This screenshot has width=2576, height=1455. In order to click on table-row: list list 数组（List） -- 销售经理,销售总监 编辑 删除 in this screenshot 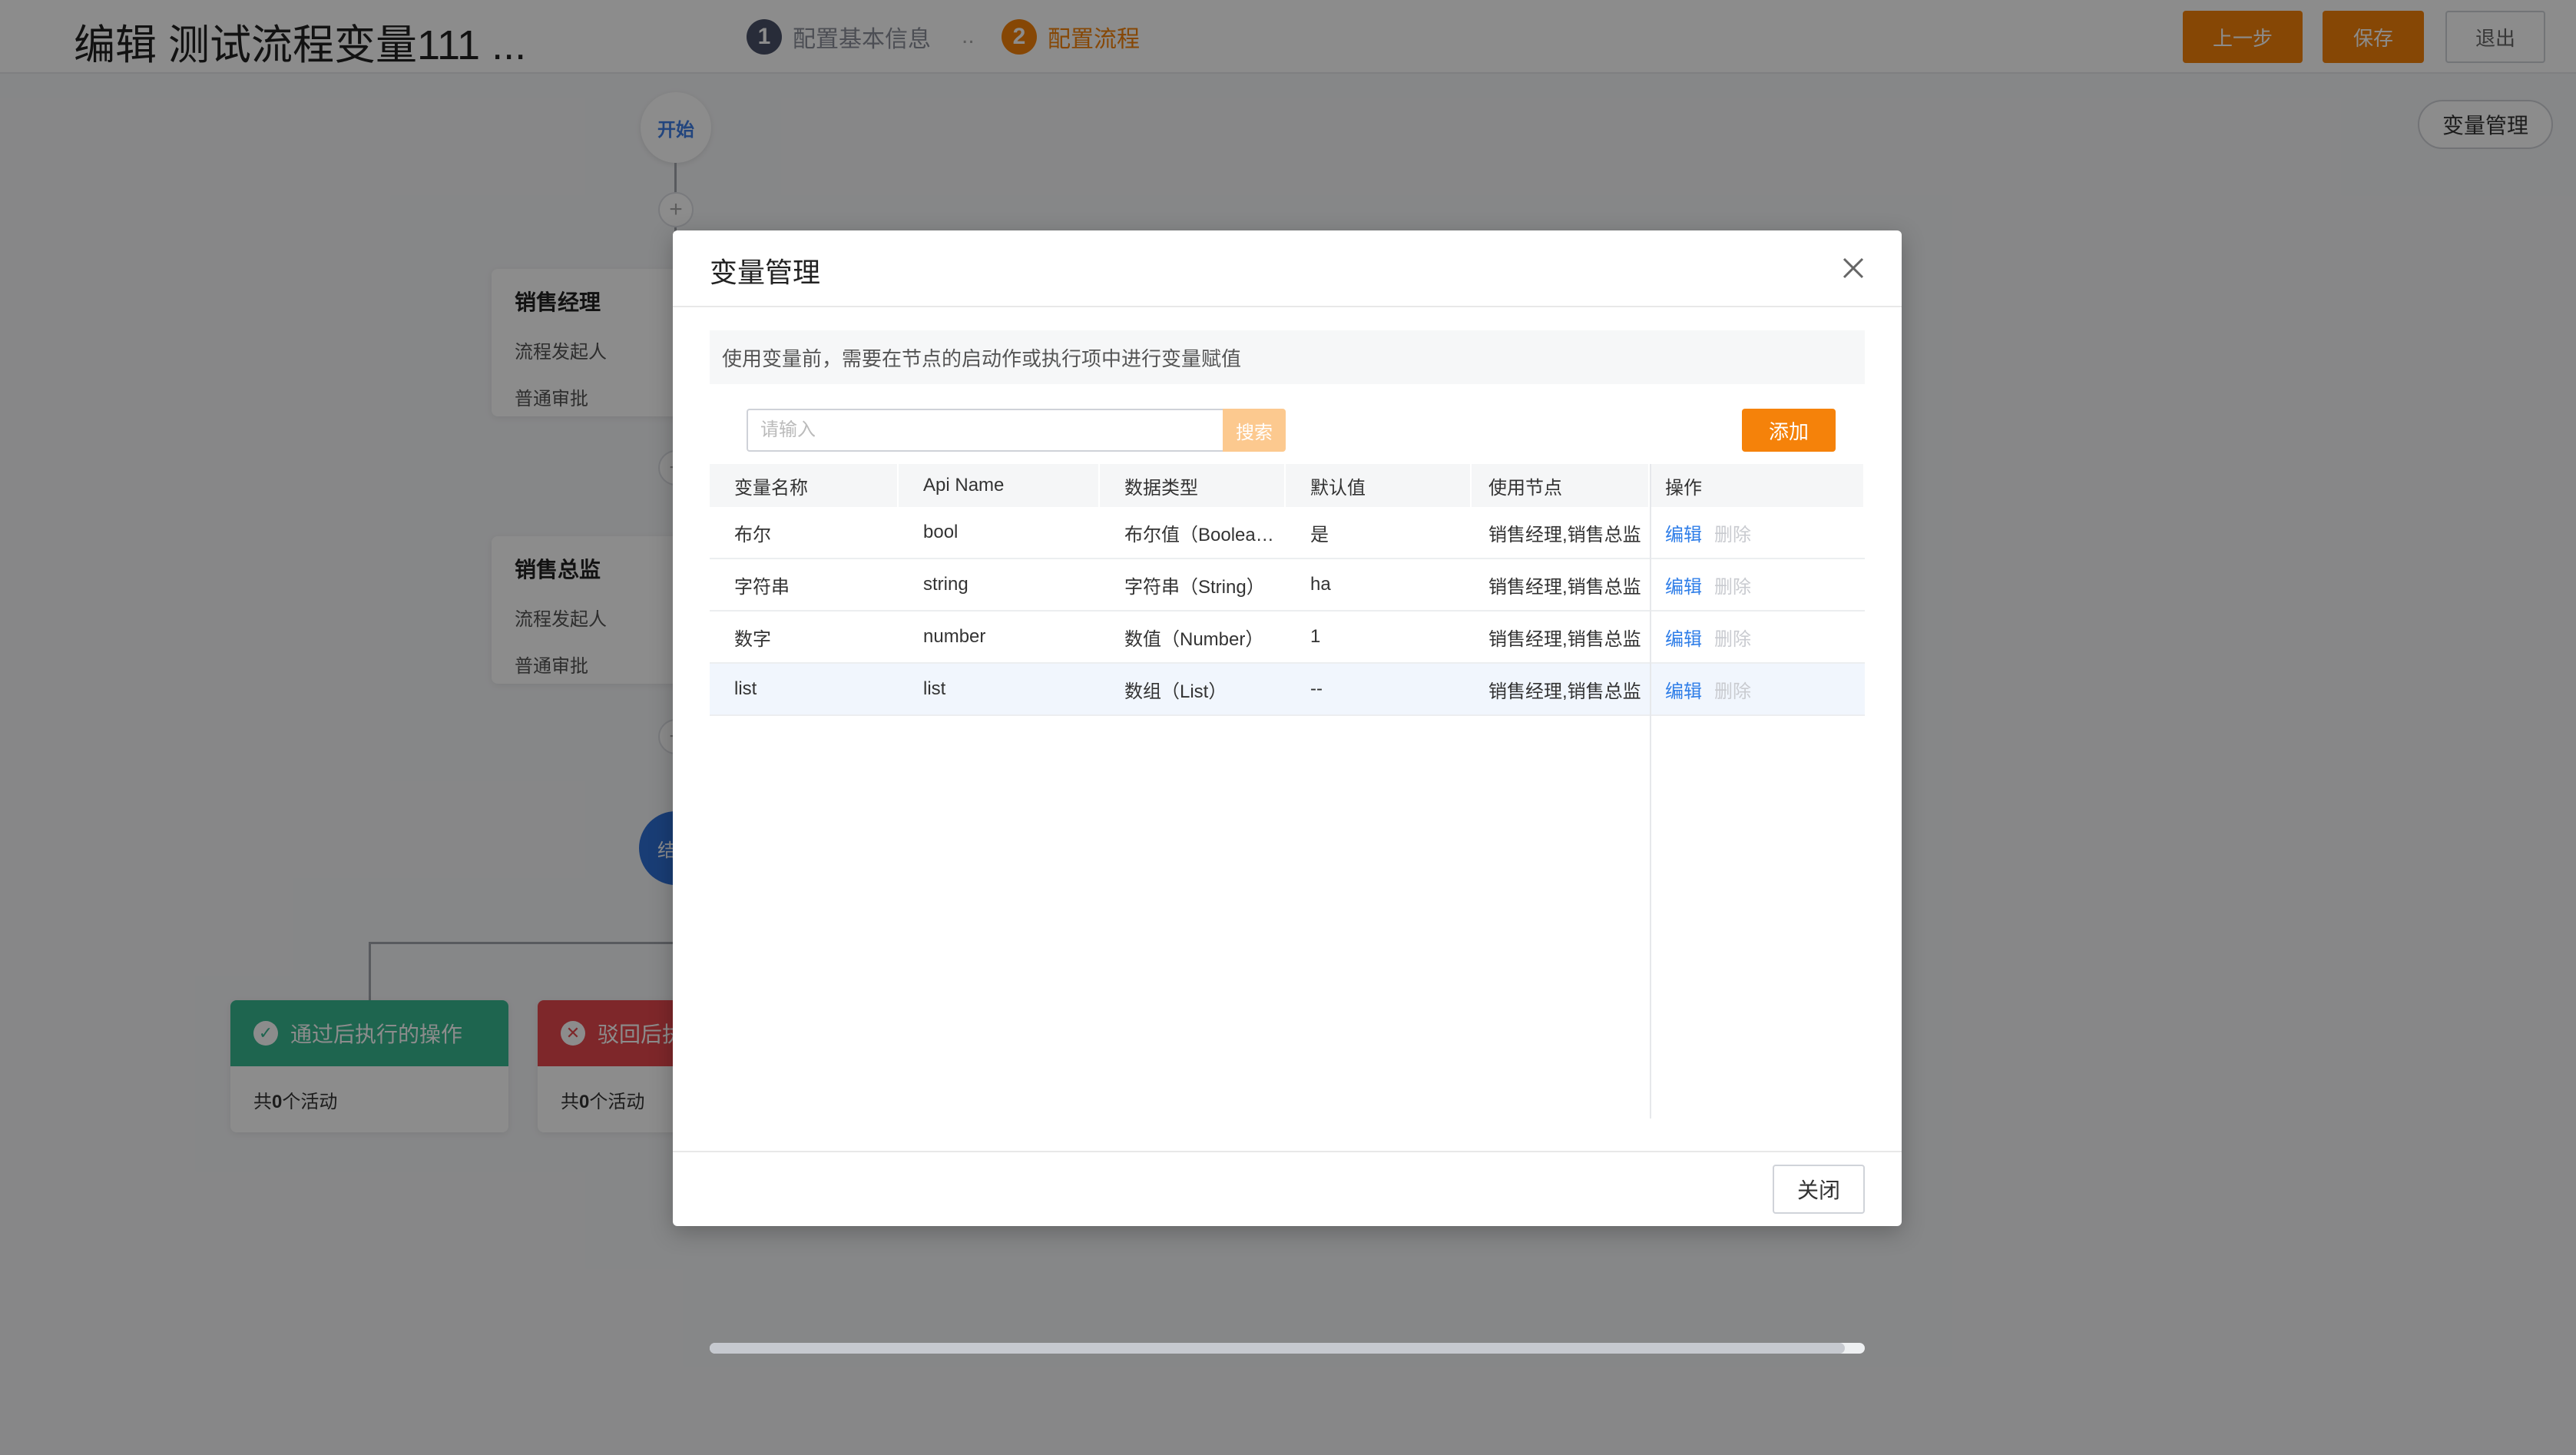, I will do `click(1287, 690)`.